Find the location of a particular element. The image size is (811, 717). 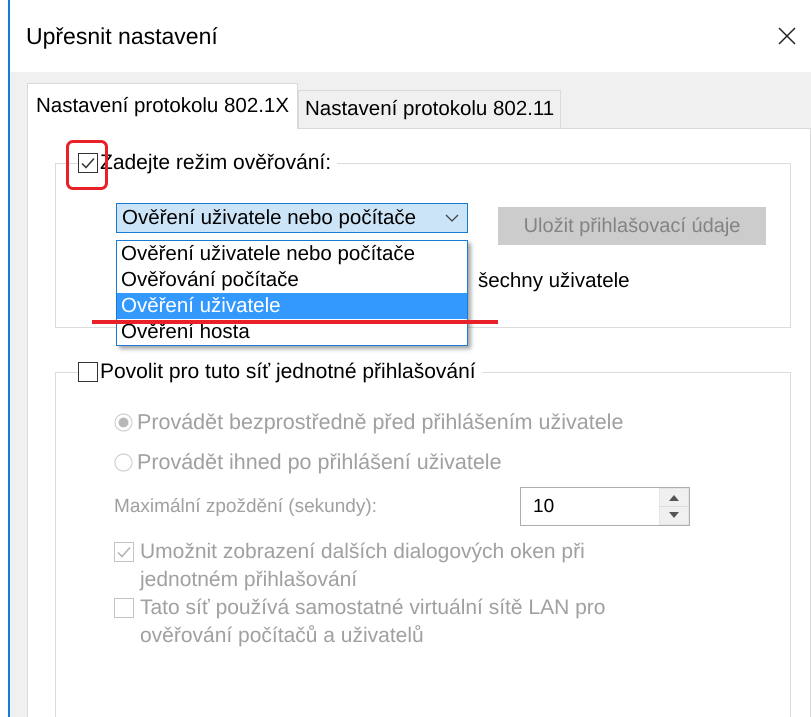

tab: Nastavení protokolu 802.11 is located at coordinates (430, 109).